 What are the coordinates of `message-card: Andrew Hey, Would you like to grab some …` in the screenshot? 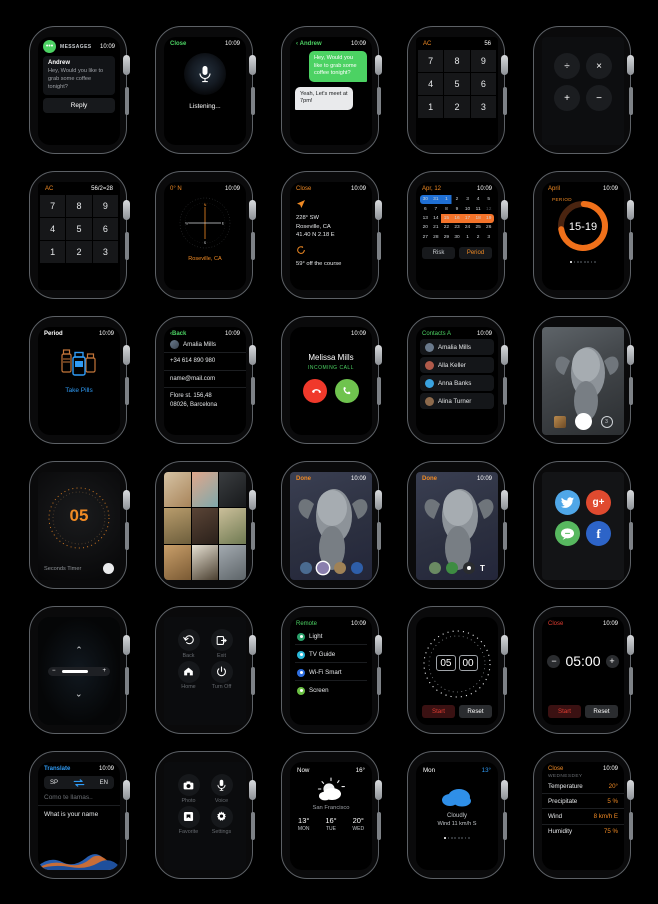 It's located at (79, 76).